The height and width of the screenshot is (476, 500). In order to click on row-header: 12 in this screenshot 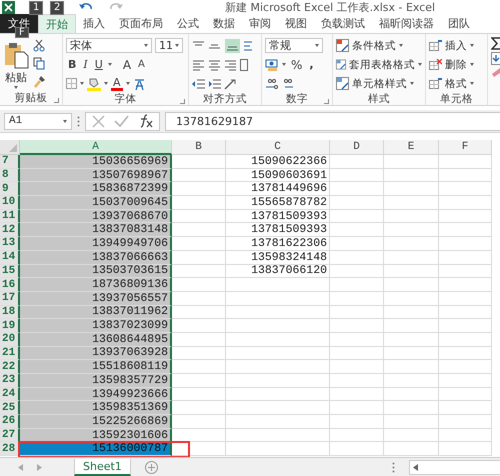, I will do `click(10, 230)`.